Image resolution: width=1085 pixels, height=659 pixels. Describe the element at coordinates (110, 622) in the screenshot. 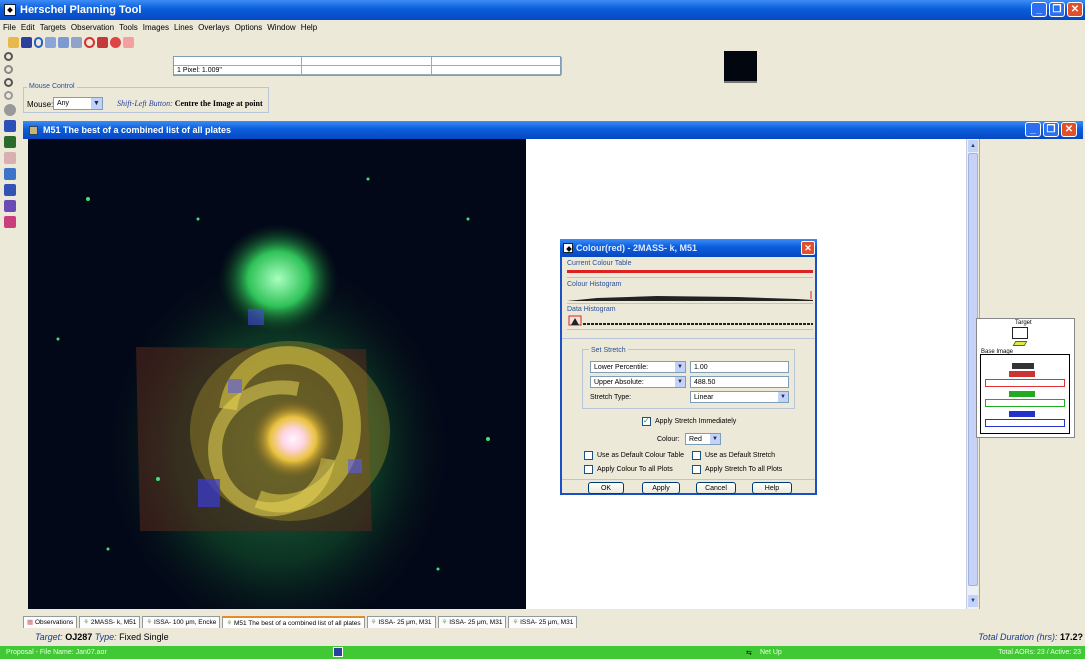

I see `tab-2mass-k-m51: ⚘ 2MASS- k, M51` at that location.